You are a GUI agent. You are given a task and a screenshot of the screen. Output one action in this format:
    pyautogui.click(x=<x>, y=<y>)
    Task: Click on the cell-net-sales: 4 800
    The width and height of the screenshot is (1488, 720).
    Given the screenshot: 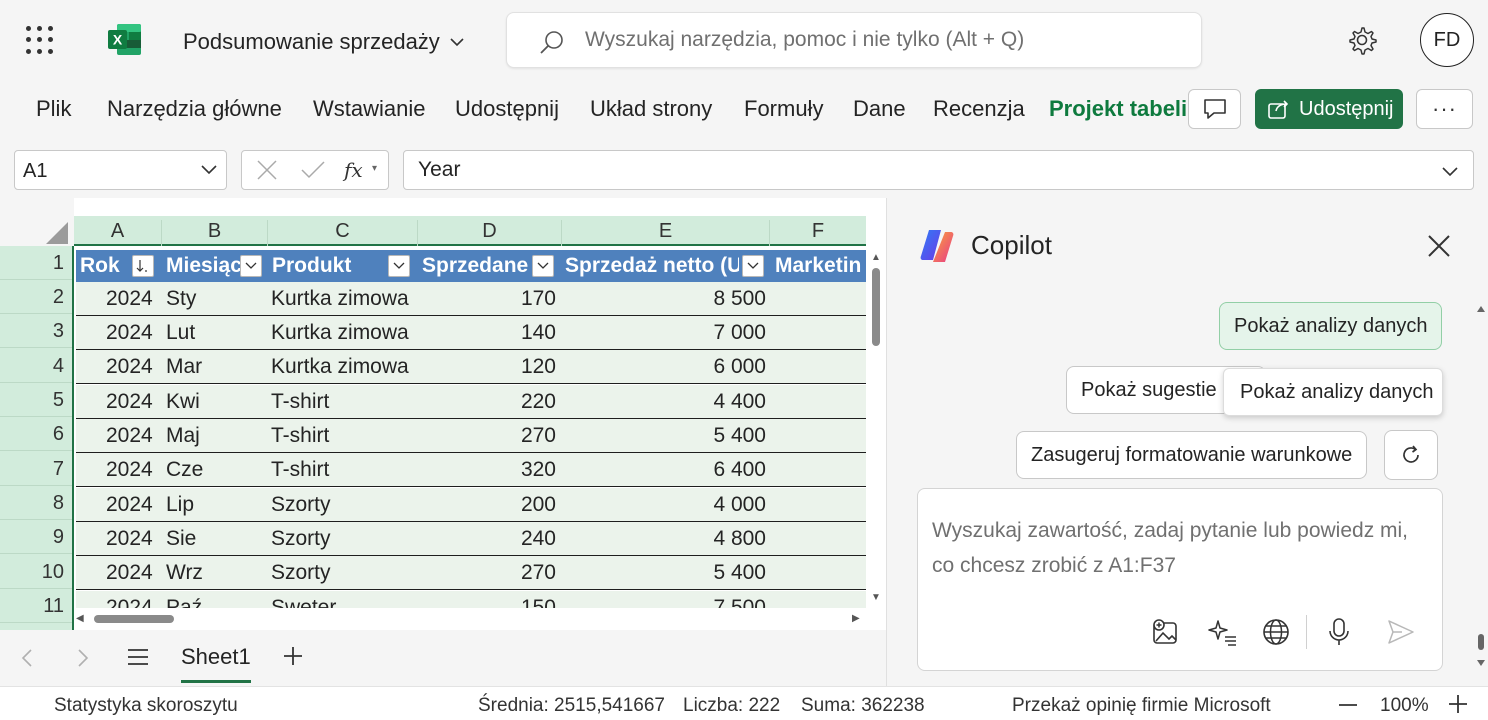 What is the action you would take?
    pyautogui.click(x=691, y=539)
    